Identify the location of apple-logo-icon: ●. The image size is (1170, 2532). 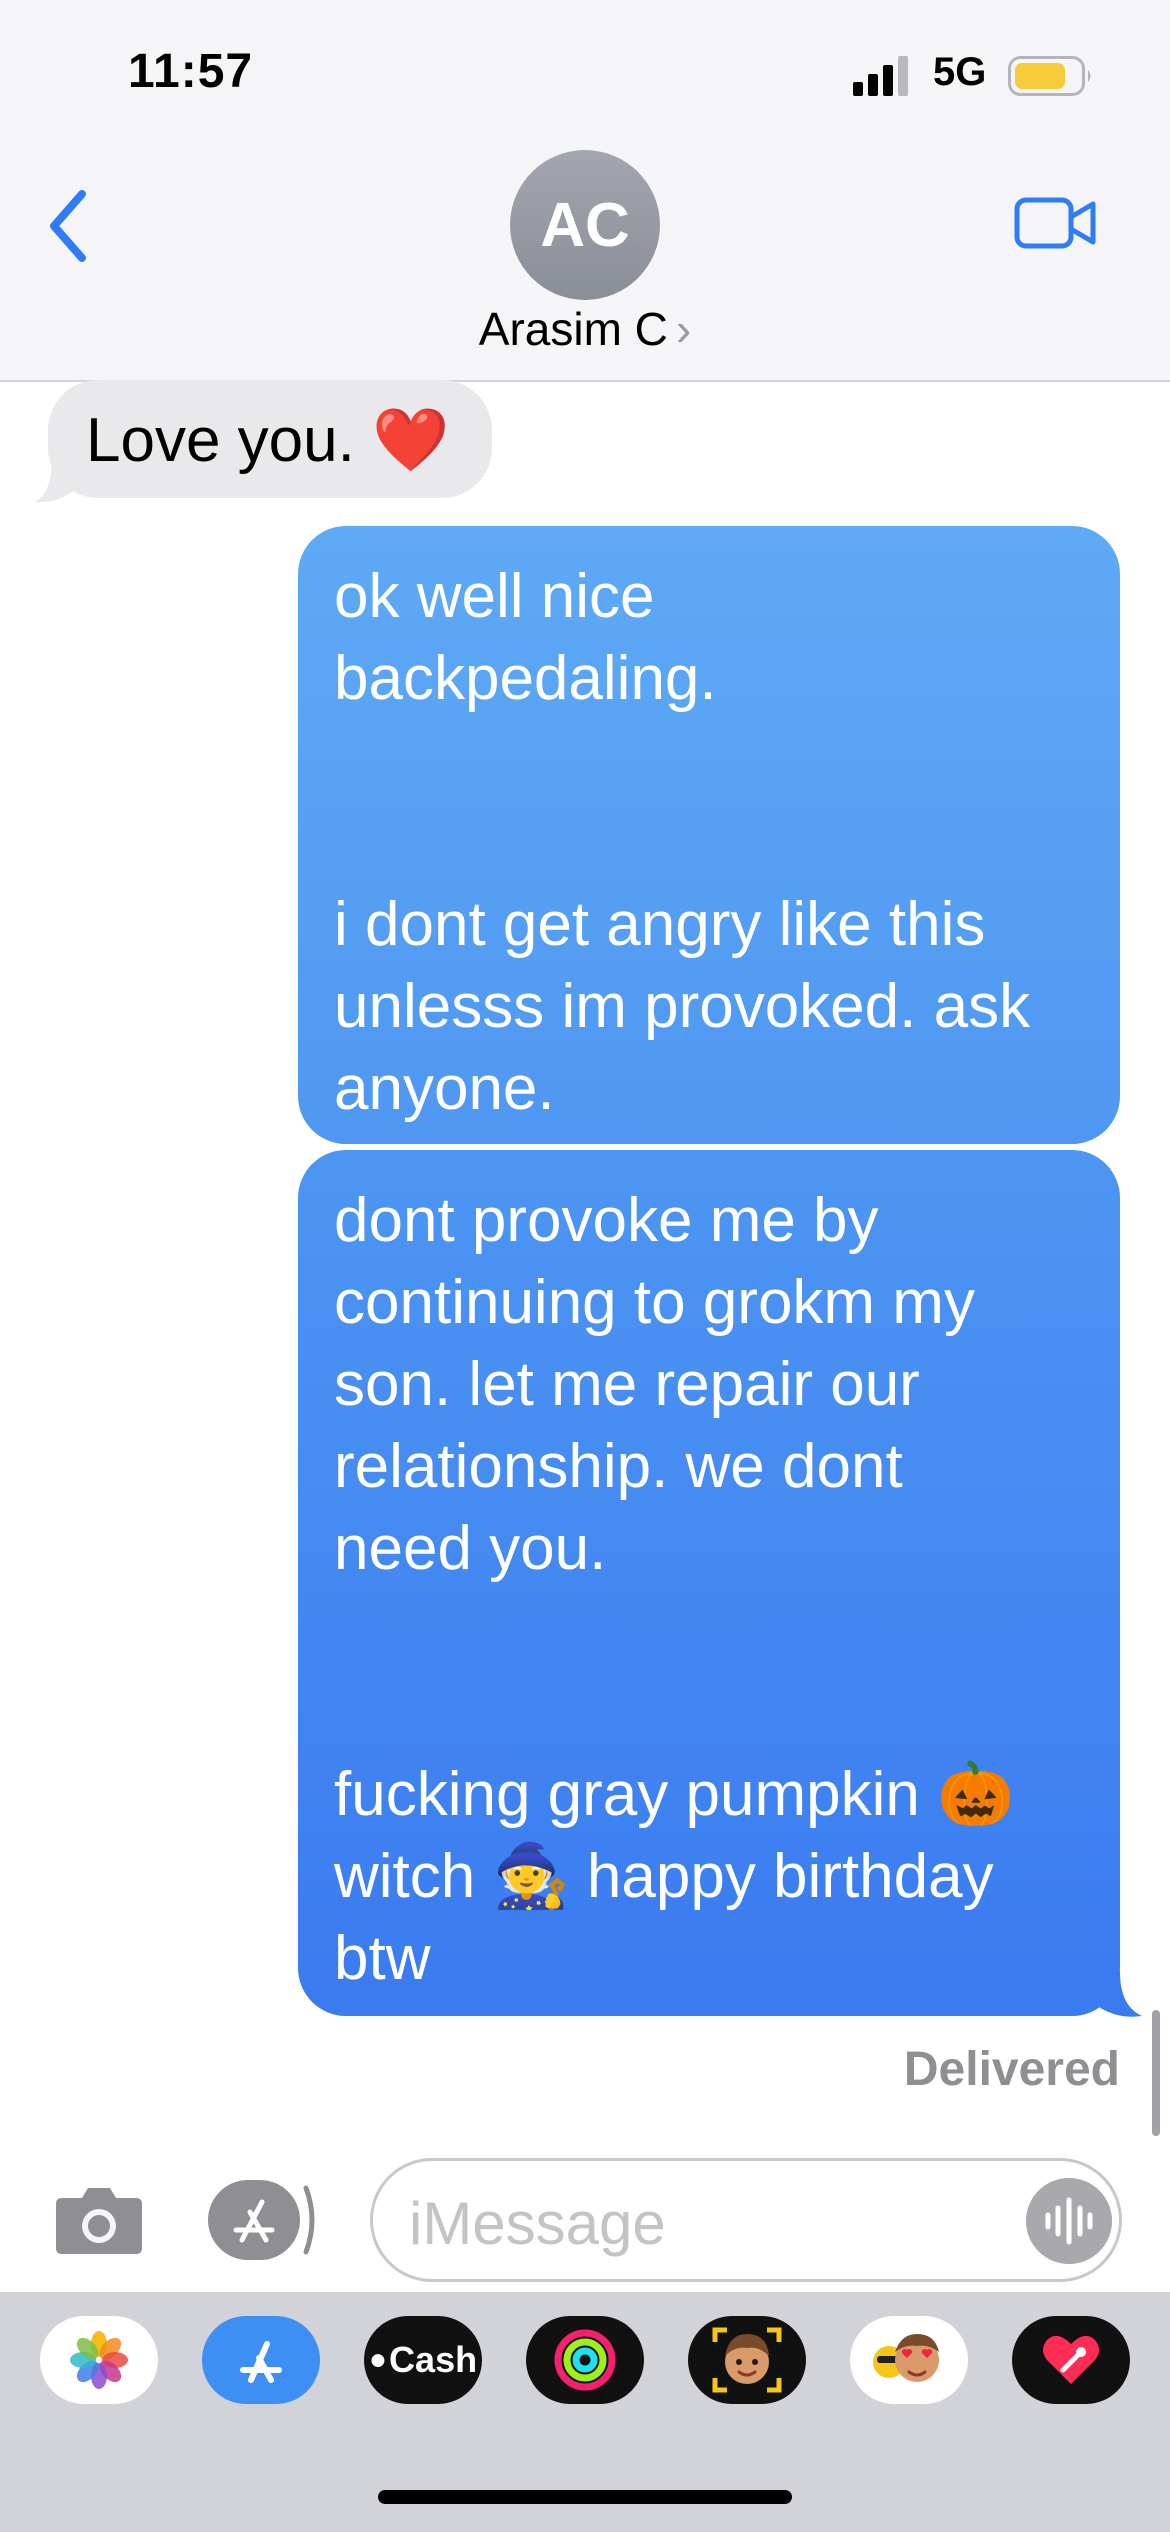
(378, 2359).